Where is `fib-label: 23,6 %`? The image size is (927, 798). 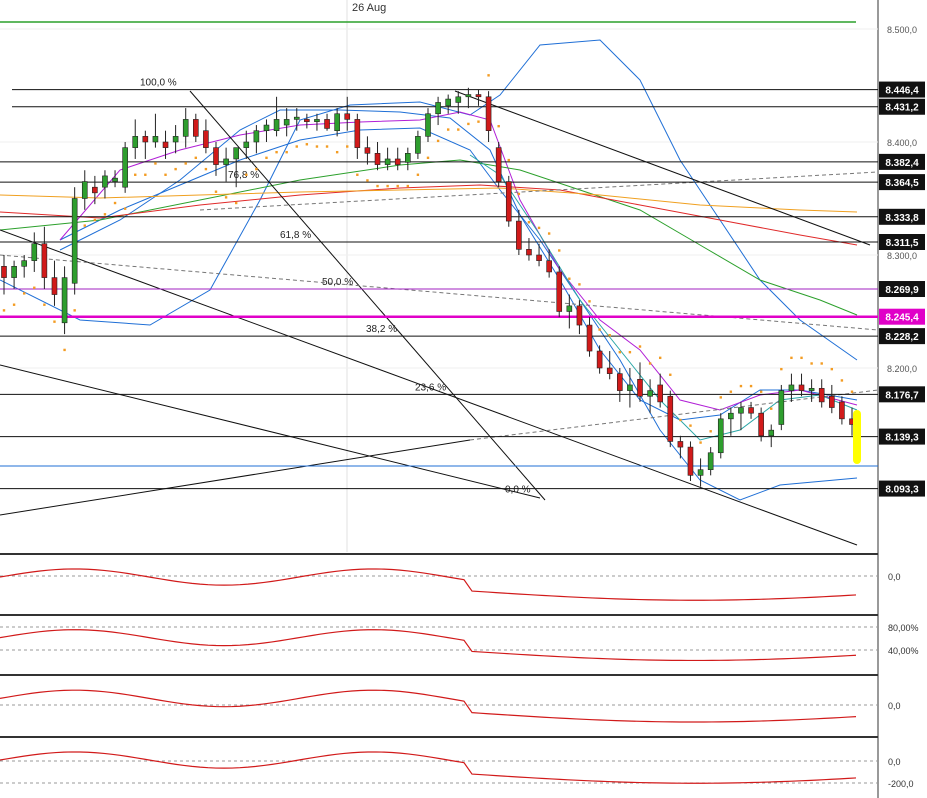 fib-label: 23,6 % is located at coordinates (430, 387).